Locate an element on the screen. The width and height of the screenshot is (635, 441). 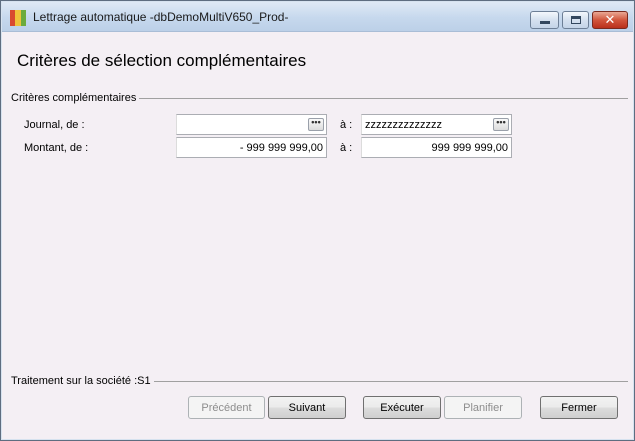
montant-label: Montant, de : is located at coordinates (56, 148).